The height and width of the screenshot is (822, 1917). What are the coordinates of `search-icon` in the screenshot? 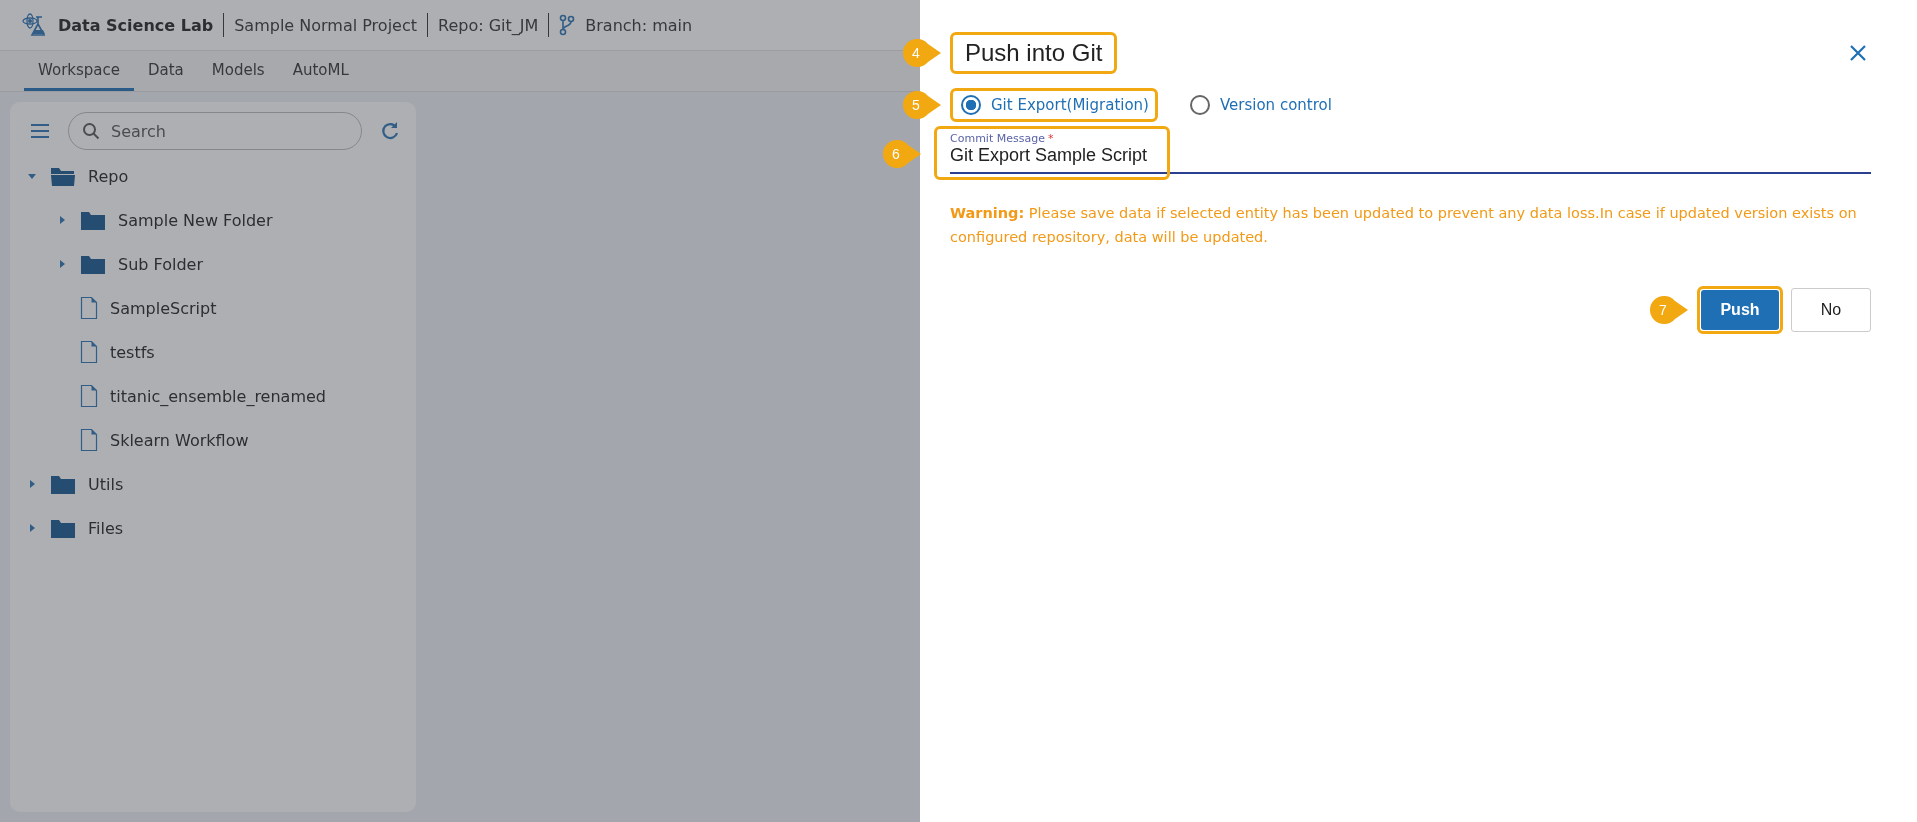 It's located at (91, 131).